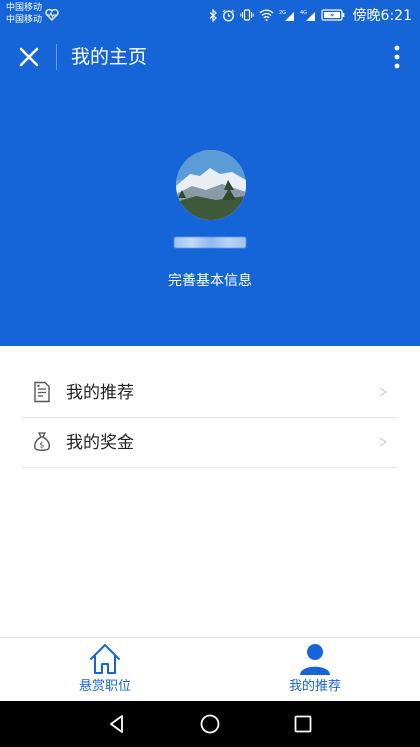  Describe the element at coordinates (382, 16) in the screenshot. I see `clock-time: 傍晚6:21` at that location.